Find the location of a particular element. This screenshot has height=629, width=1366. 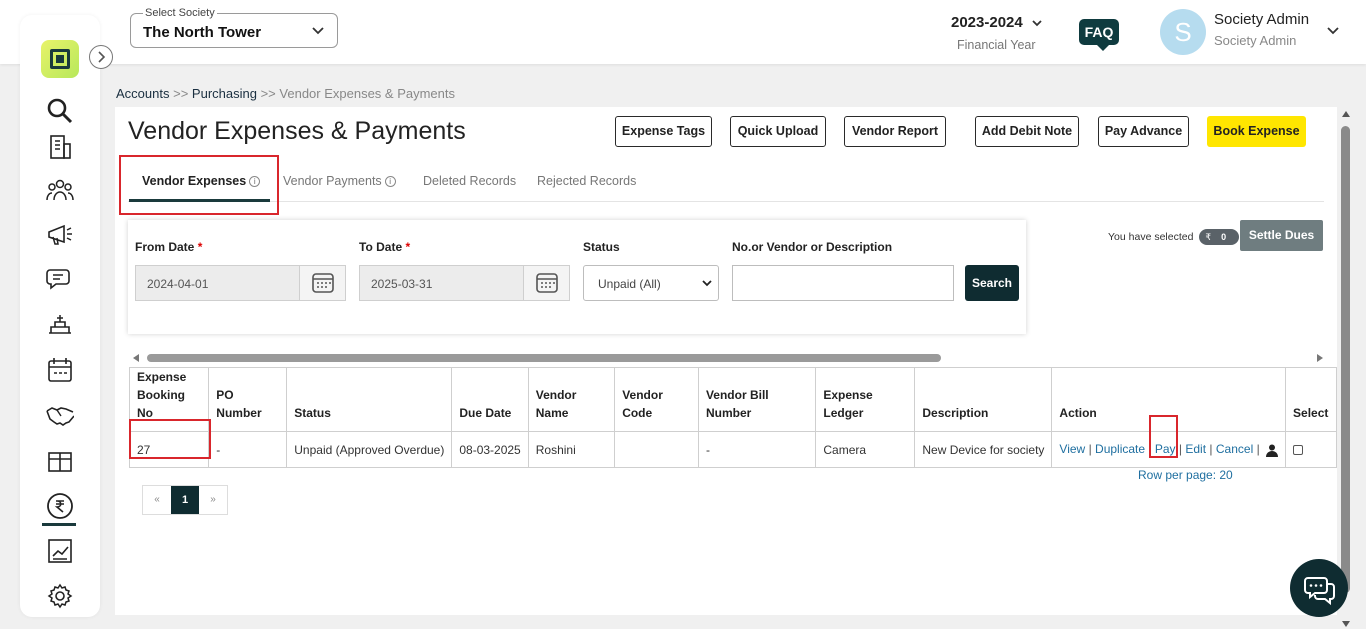

sidebar is located at coordinates (60, 316).